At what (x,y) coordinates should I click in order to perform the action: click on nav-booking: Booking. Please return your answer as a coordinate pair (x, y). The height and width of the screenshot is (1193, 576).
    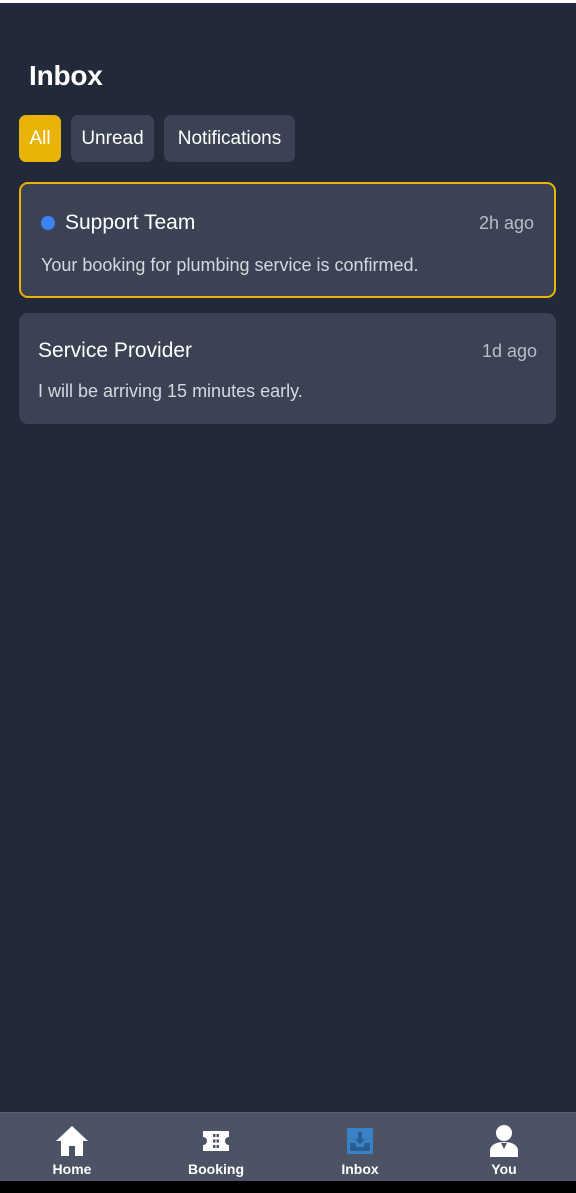
    Looking at the image, I should click on (216, 1147).